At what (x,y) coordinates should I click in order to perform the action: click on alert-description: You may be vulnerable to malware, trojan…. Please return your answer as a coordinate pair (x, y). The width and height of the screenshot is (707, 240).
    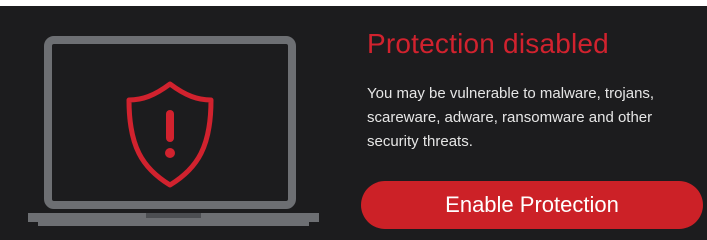
    Looking at the image, I should click on (535, 118).